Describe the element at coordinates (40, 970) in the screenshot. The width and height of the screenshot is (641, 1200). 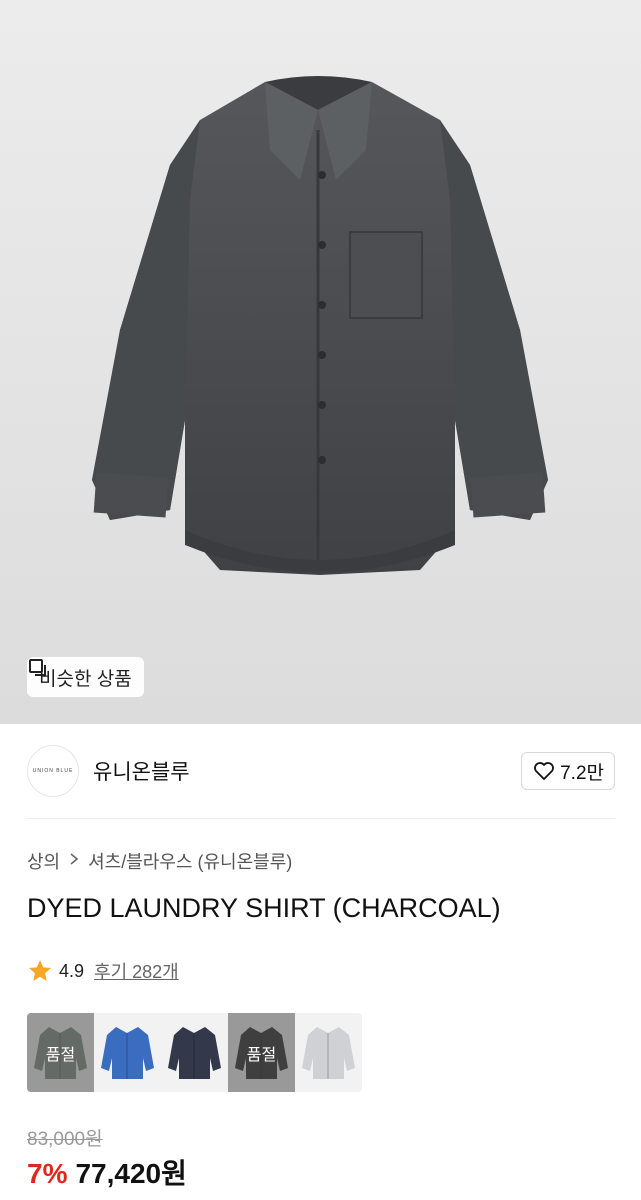
I see `star-icon` at that location.